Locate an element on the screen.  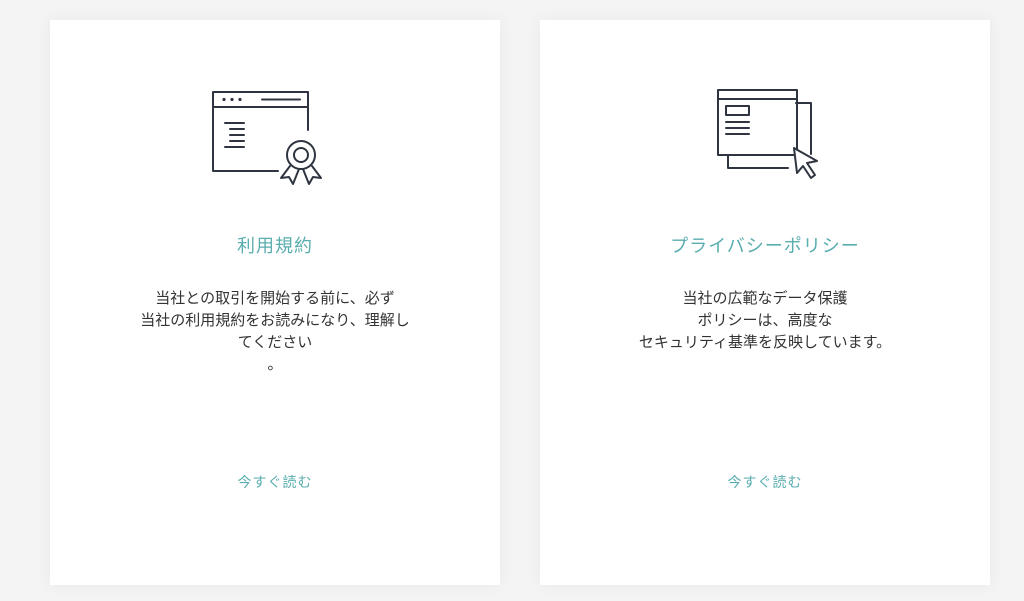
terms-description-line: 。 is located at coordinates (275, 364).